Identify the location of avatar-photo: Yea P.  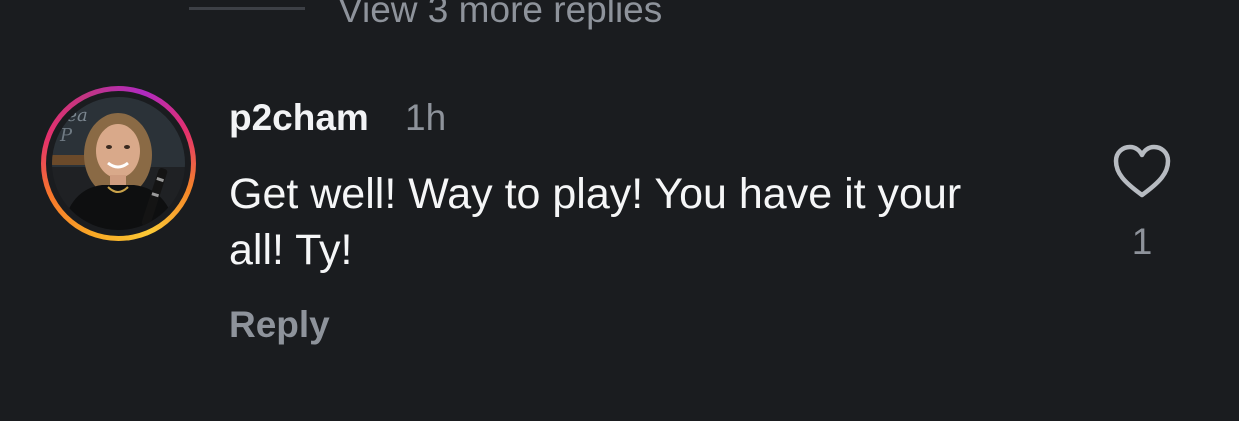
(118, 163).